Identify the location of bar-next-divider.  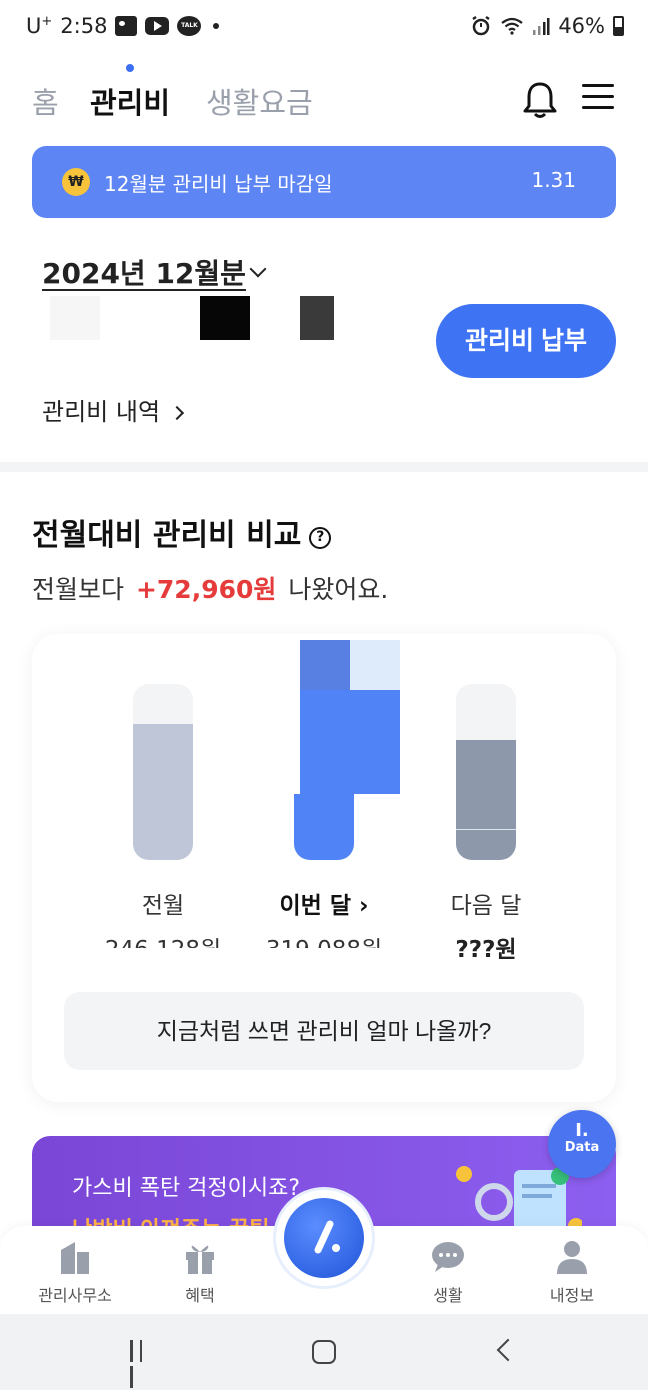
(486, 829).